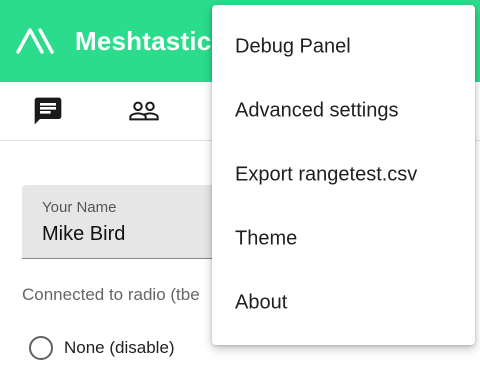  What do you see at coordinates (79, 207) in the screenshot?
I see `name-field-label: Your Name` at bounding box center [79, 207].